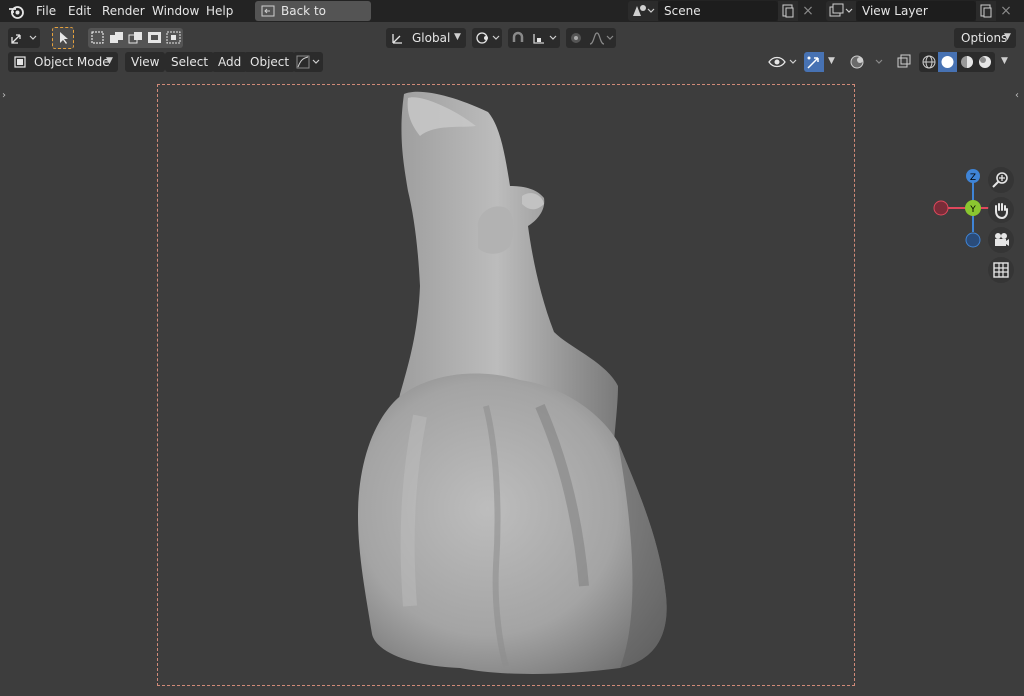  I want to click on solid-shading-button, so click(947, 62).